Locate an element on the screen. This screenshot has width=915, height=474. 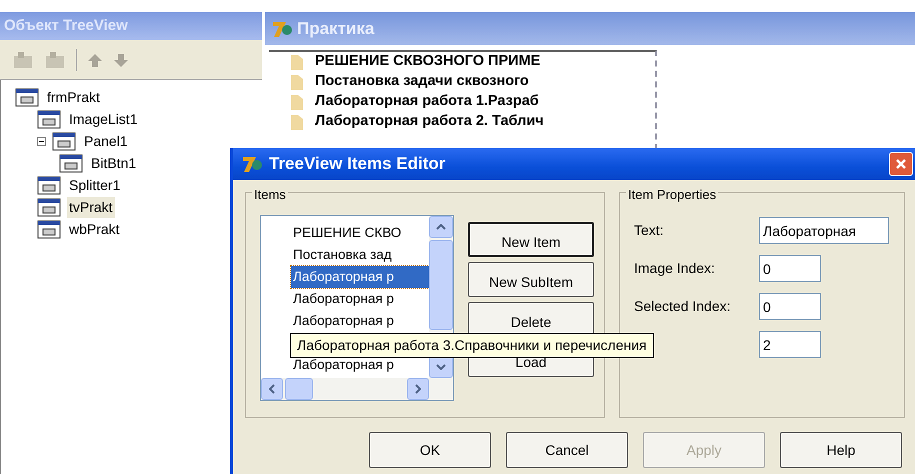
tree-item: Splitter1 is located at coordinates (94, 185).